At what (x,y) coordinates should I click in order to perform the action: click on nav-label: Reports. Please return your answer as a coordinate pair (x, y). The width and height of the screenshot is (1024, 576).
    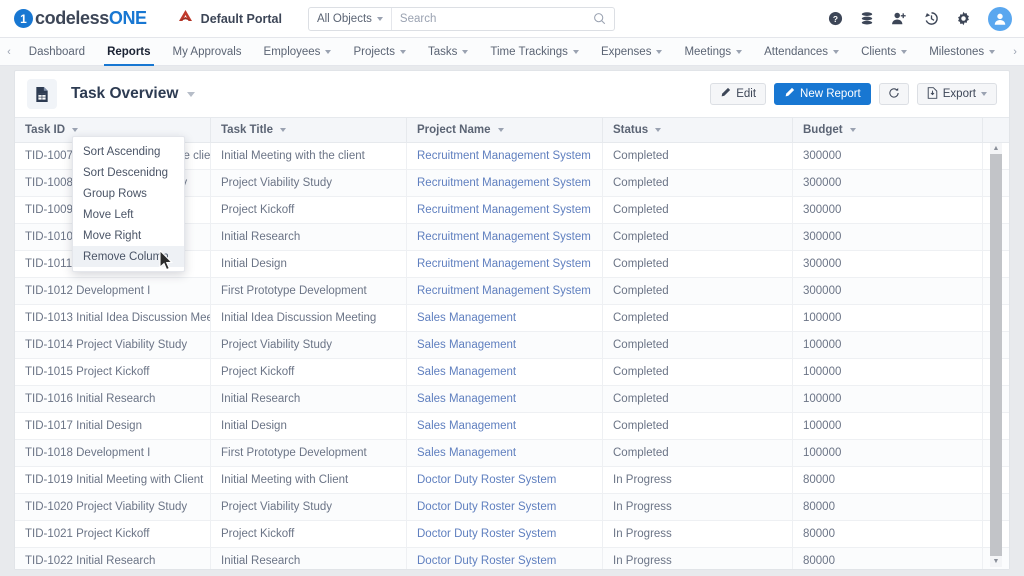
    Looking at the image, I should click on (129, 51).